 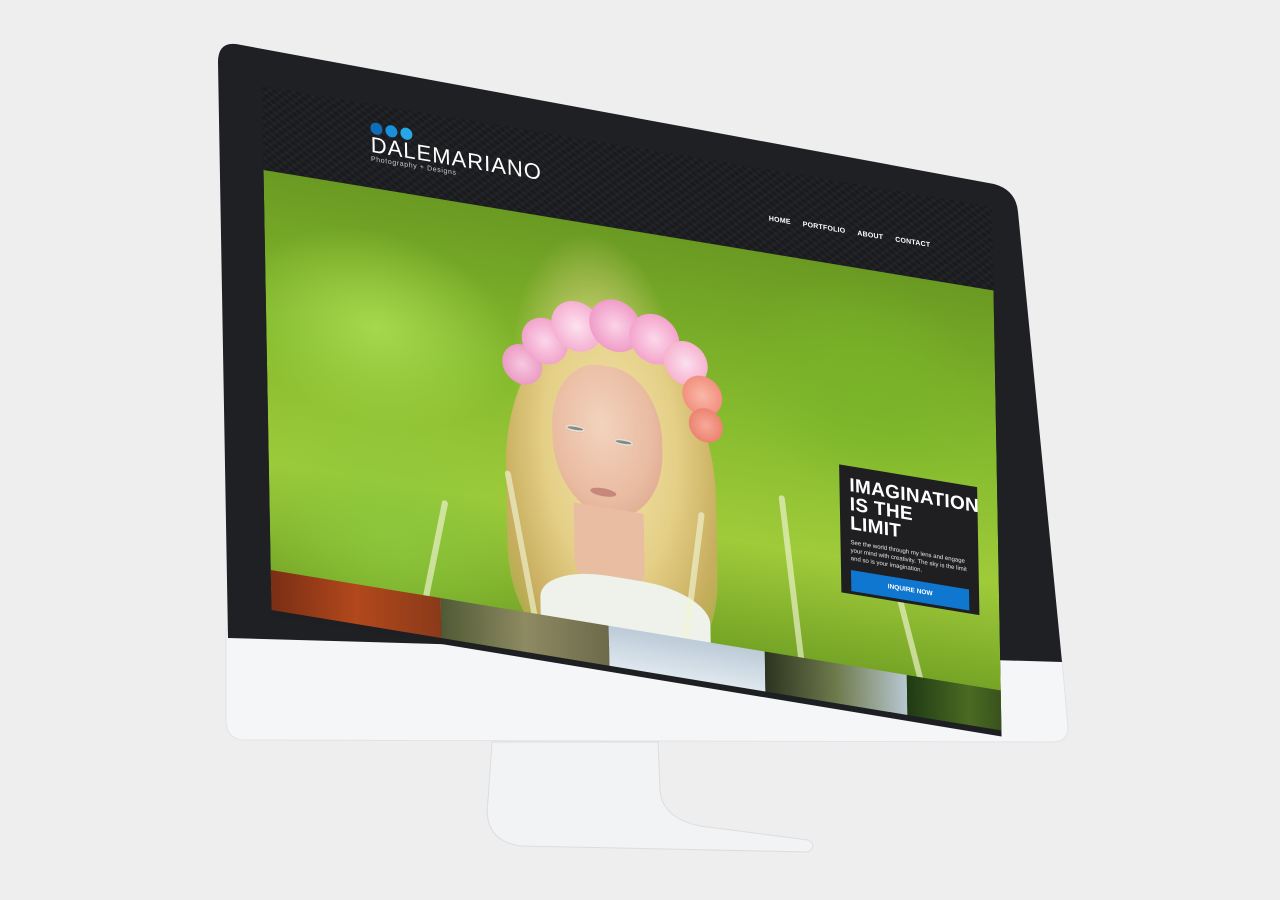 What do you see at coordinates (780, 220) in the screenshot?
I see `nav-item-home: HOME` at bounding box center [780, 220].